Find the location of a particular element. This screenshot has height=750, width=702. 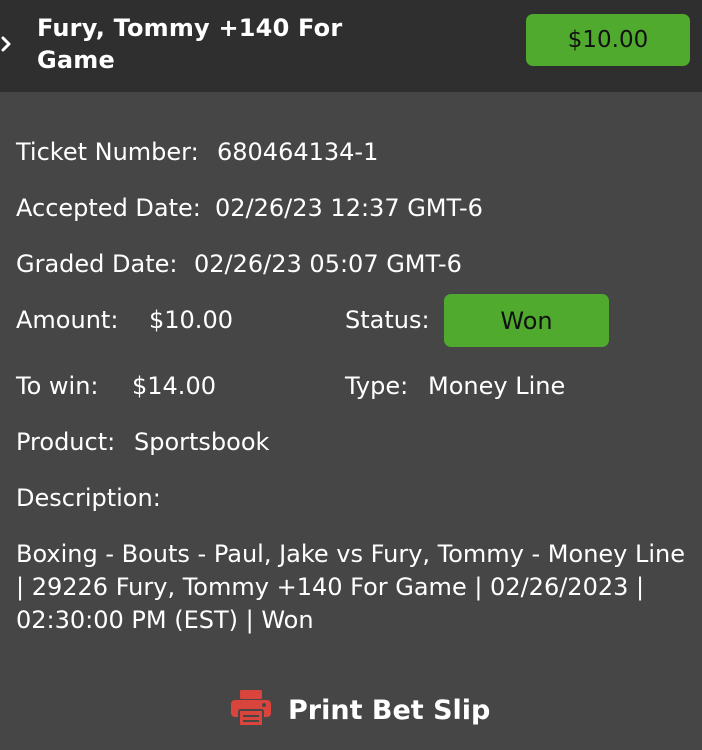

product-value: Sportsbook is located at coordinates (202, 442).